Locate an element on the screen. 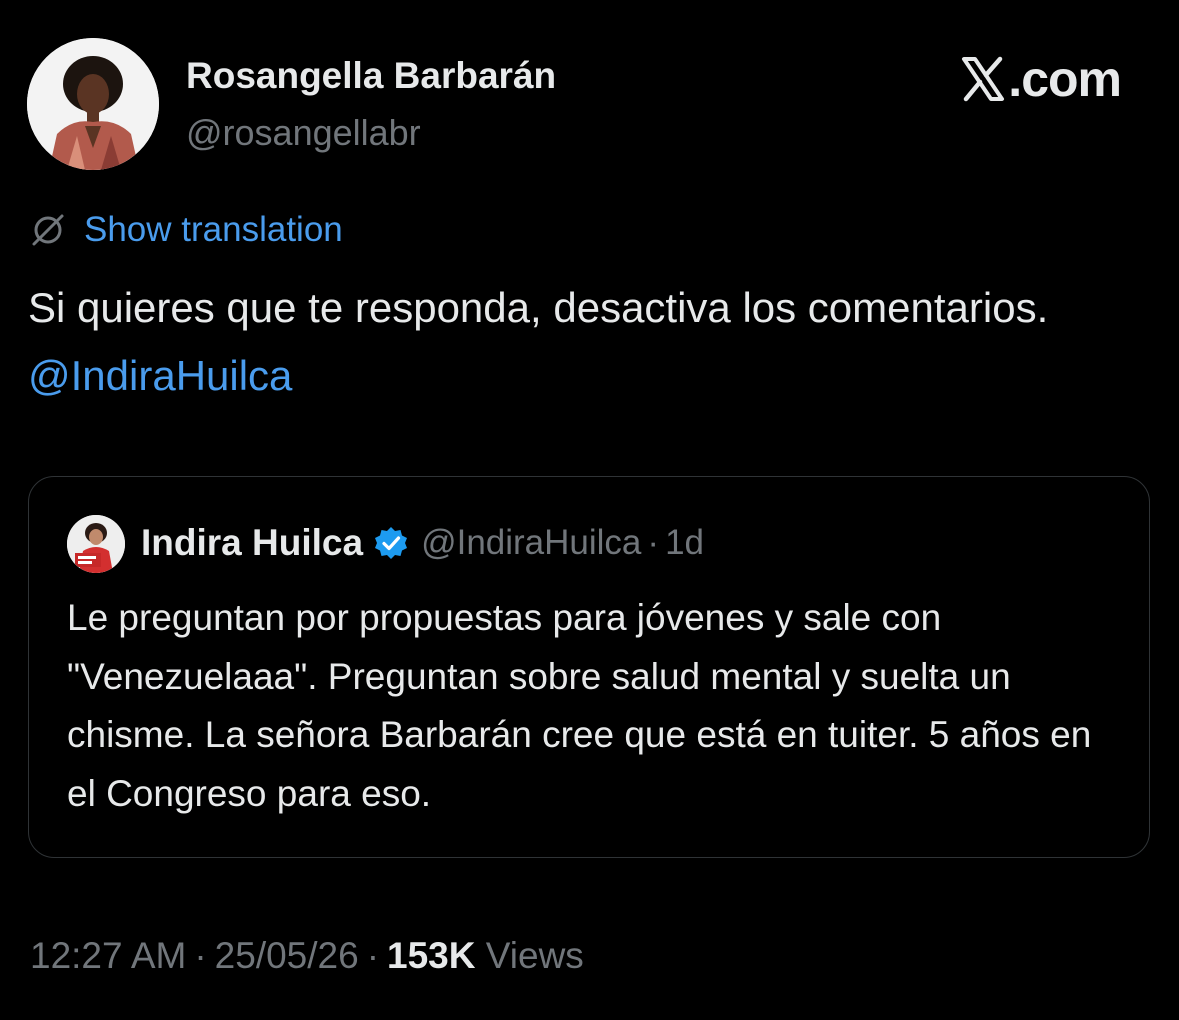  tweet-date: 25/05/26 is located at coordinates (287, 955).